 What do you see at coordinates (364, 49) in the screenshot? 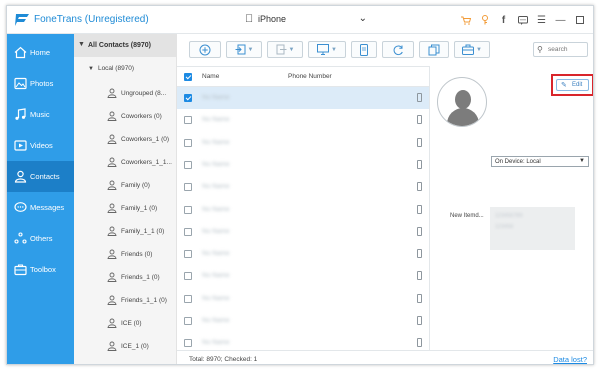
I see `backup-button` at bounding box center [364, 49].